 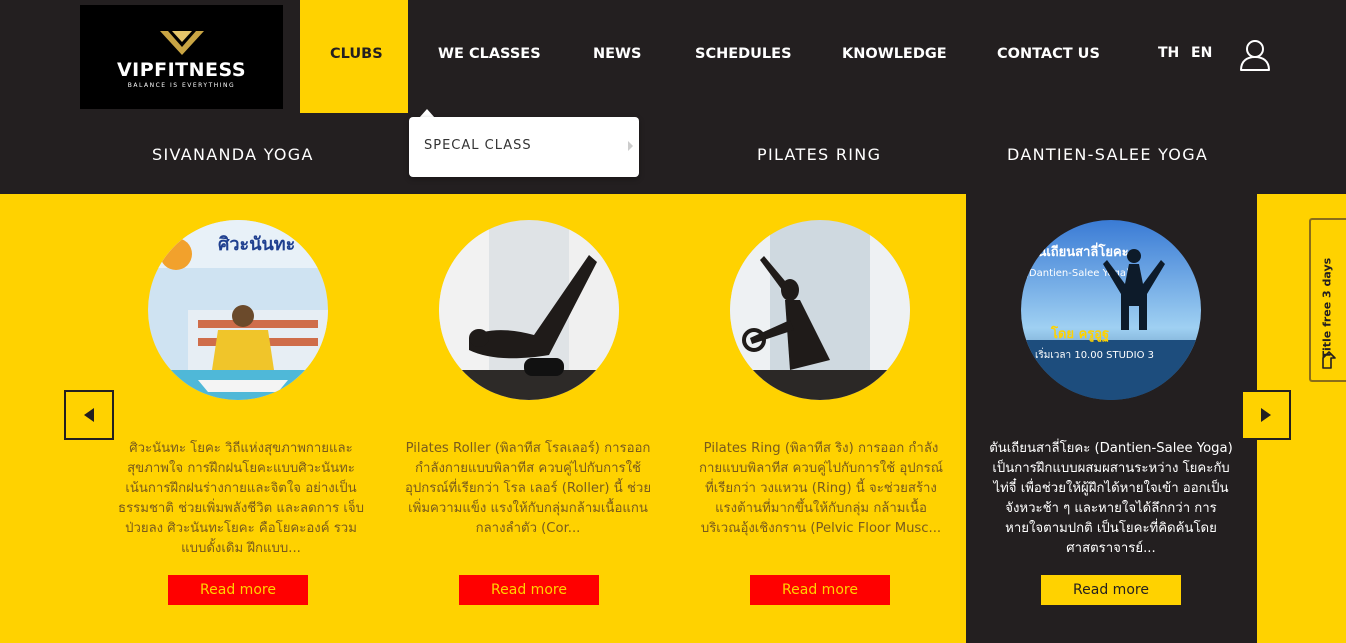 What do you see at coordinates (1048, 54) in the screenshot?
I see `nav-contact-us: CONTACT US` at bounding box center [1048, 54].